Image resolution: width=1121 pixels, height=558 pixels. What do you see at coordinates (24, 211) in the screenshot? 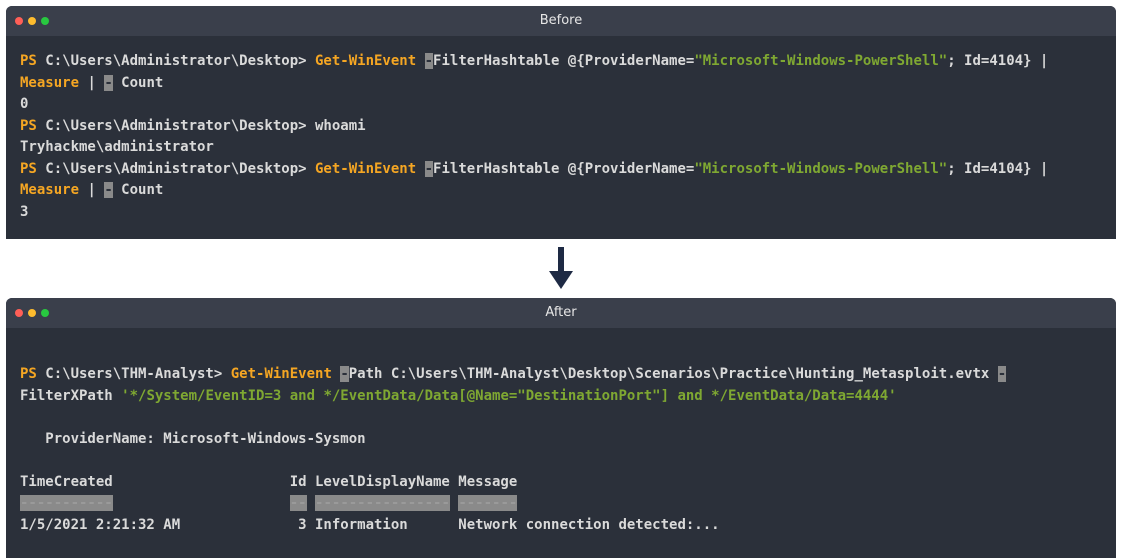
I see `terminal-line: 3` at bounding box center [24, 211].